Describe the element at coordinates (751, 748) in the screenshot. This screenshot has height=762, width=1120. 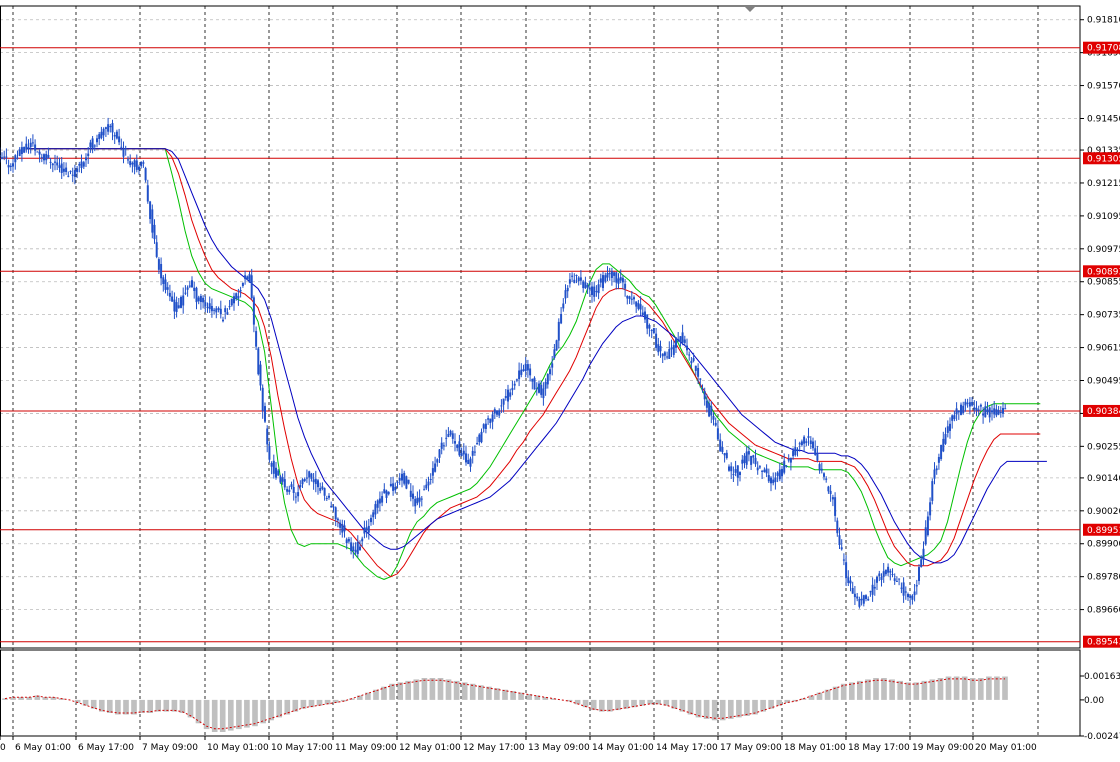
I see `time-tick-label: 17 May 09:00` at that location.